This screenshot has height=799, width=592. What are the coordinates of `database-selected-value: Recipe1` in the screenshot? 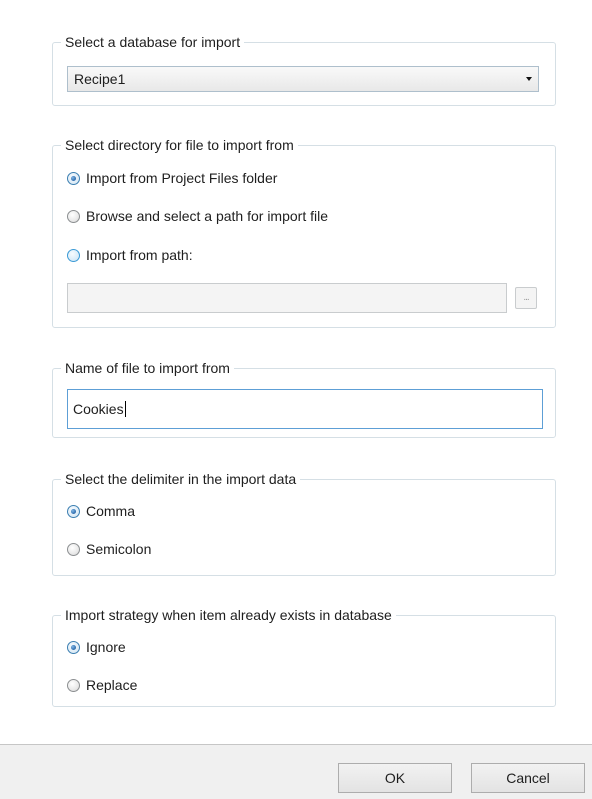 It's located at (100, 79).